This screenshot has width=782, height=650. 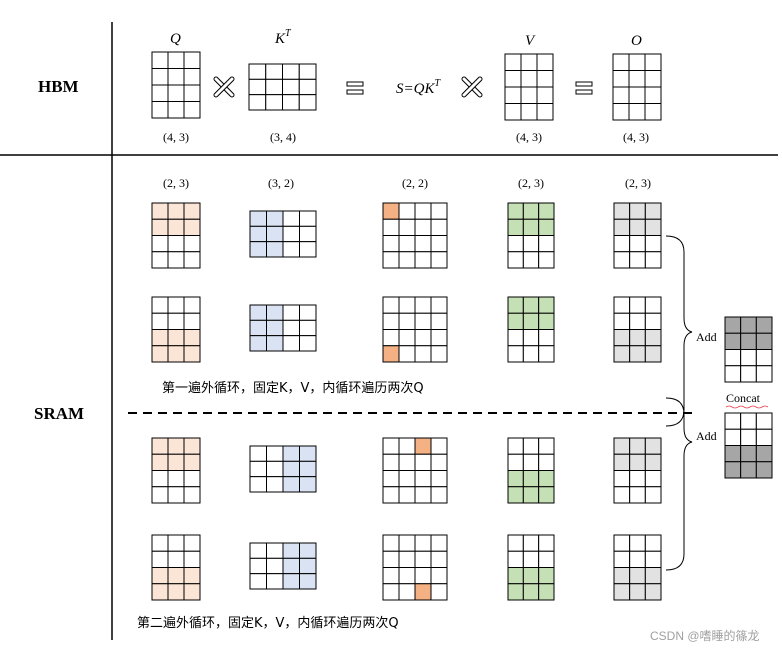 I want to click on s-tile, so click(x=415, y=235).